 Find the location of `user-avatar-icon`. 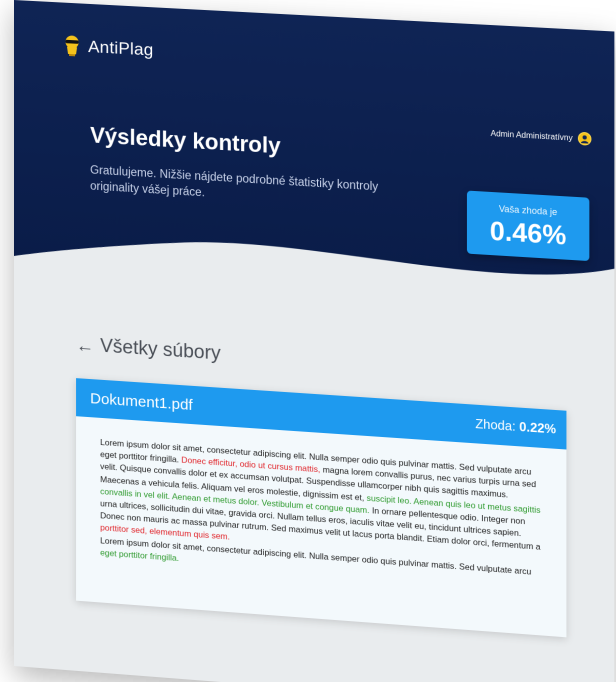

user-avatar-icon is located at coordinates (584, 138).